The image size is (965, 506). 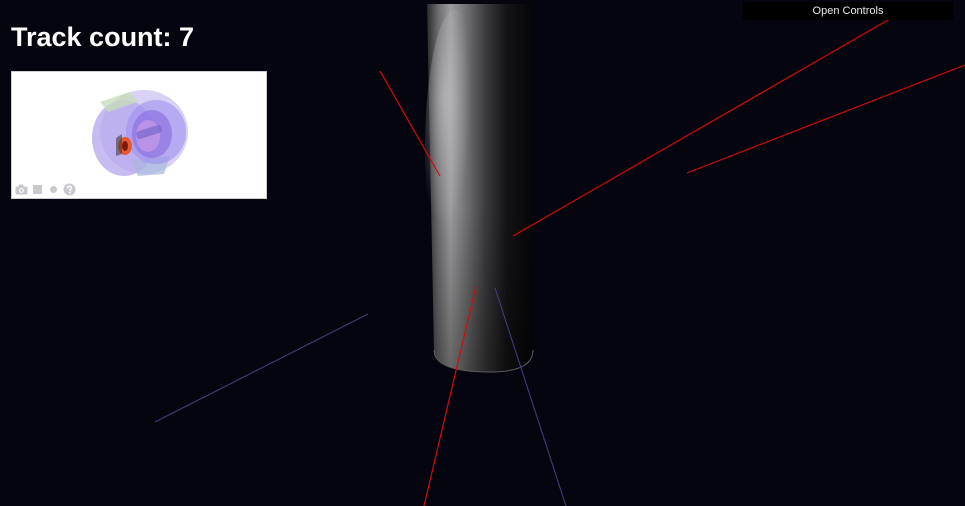 What do you see at coordinates (21, 189) in the screenshot?
I see `camera-icon` at bounding box center [21, 189].